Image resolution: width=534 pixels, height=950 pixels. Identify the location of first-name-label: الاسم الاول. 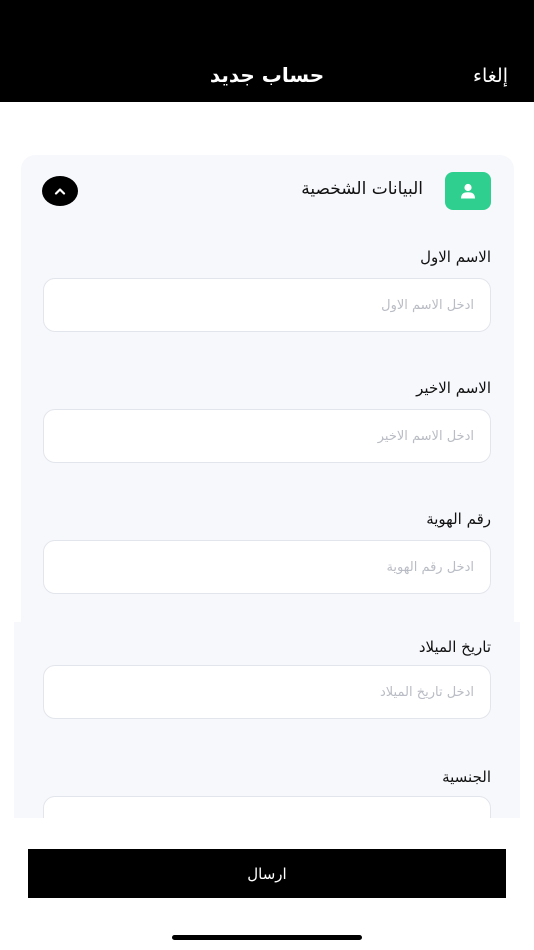
(455, 257).